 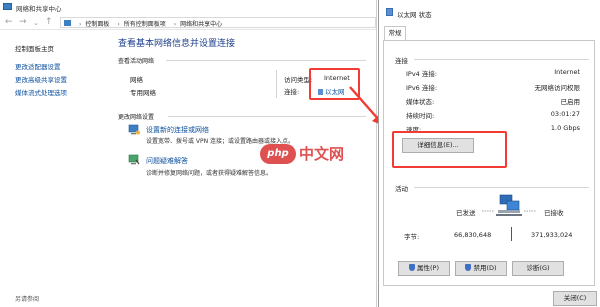 What do you see at coordinates (511, 234) in the screenshot?
I see `bytes-divider` at bounding box center [511, 234].